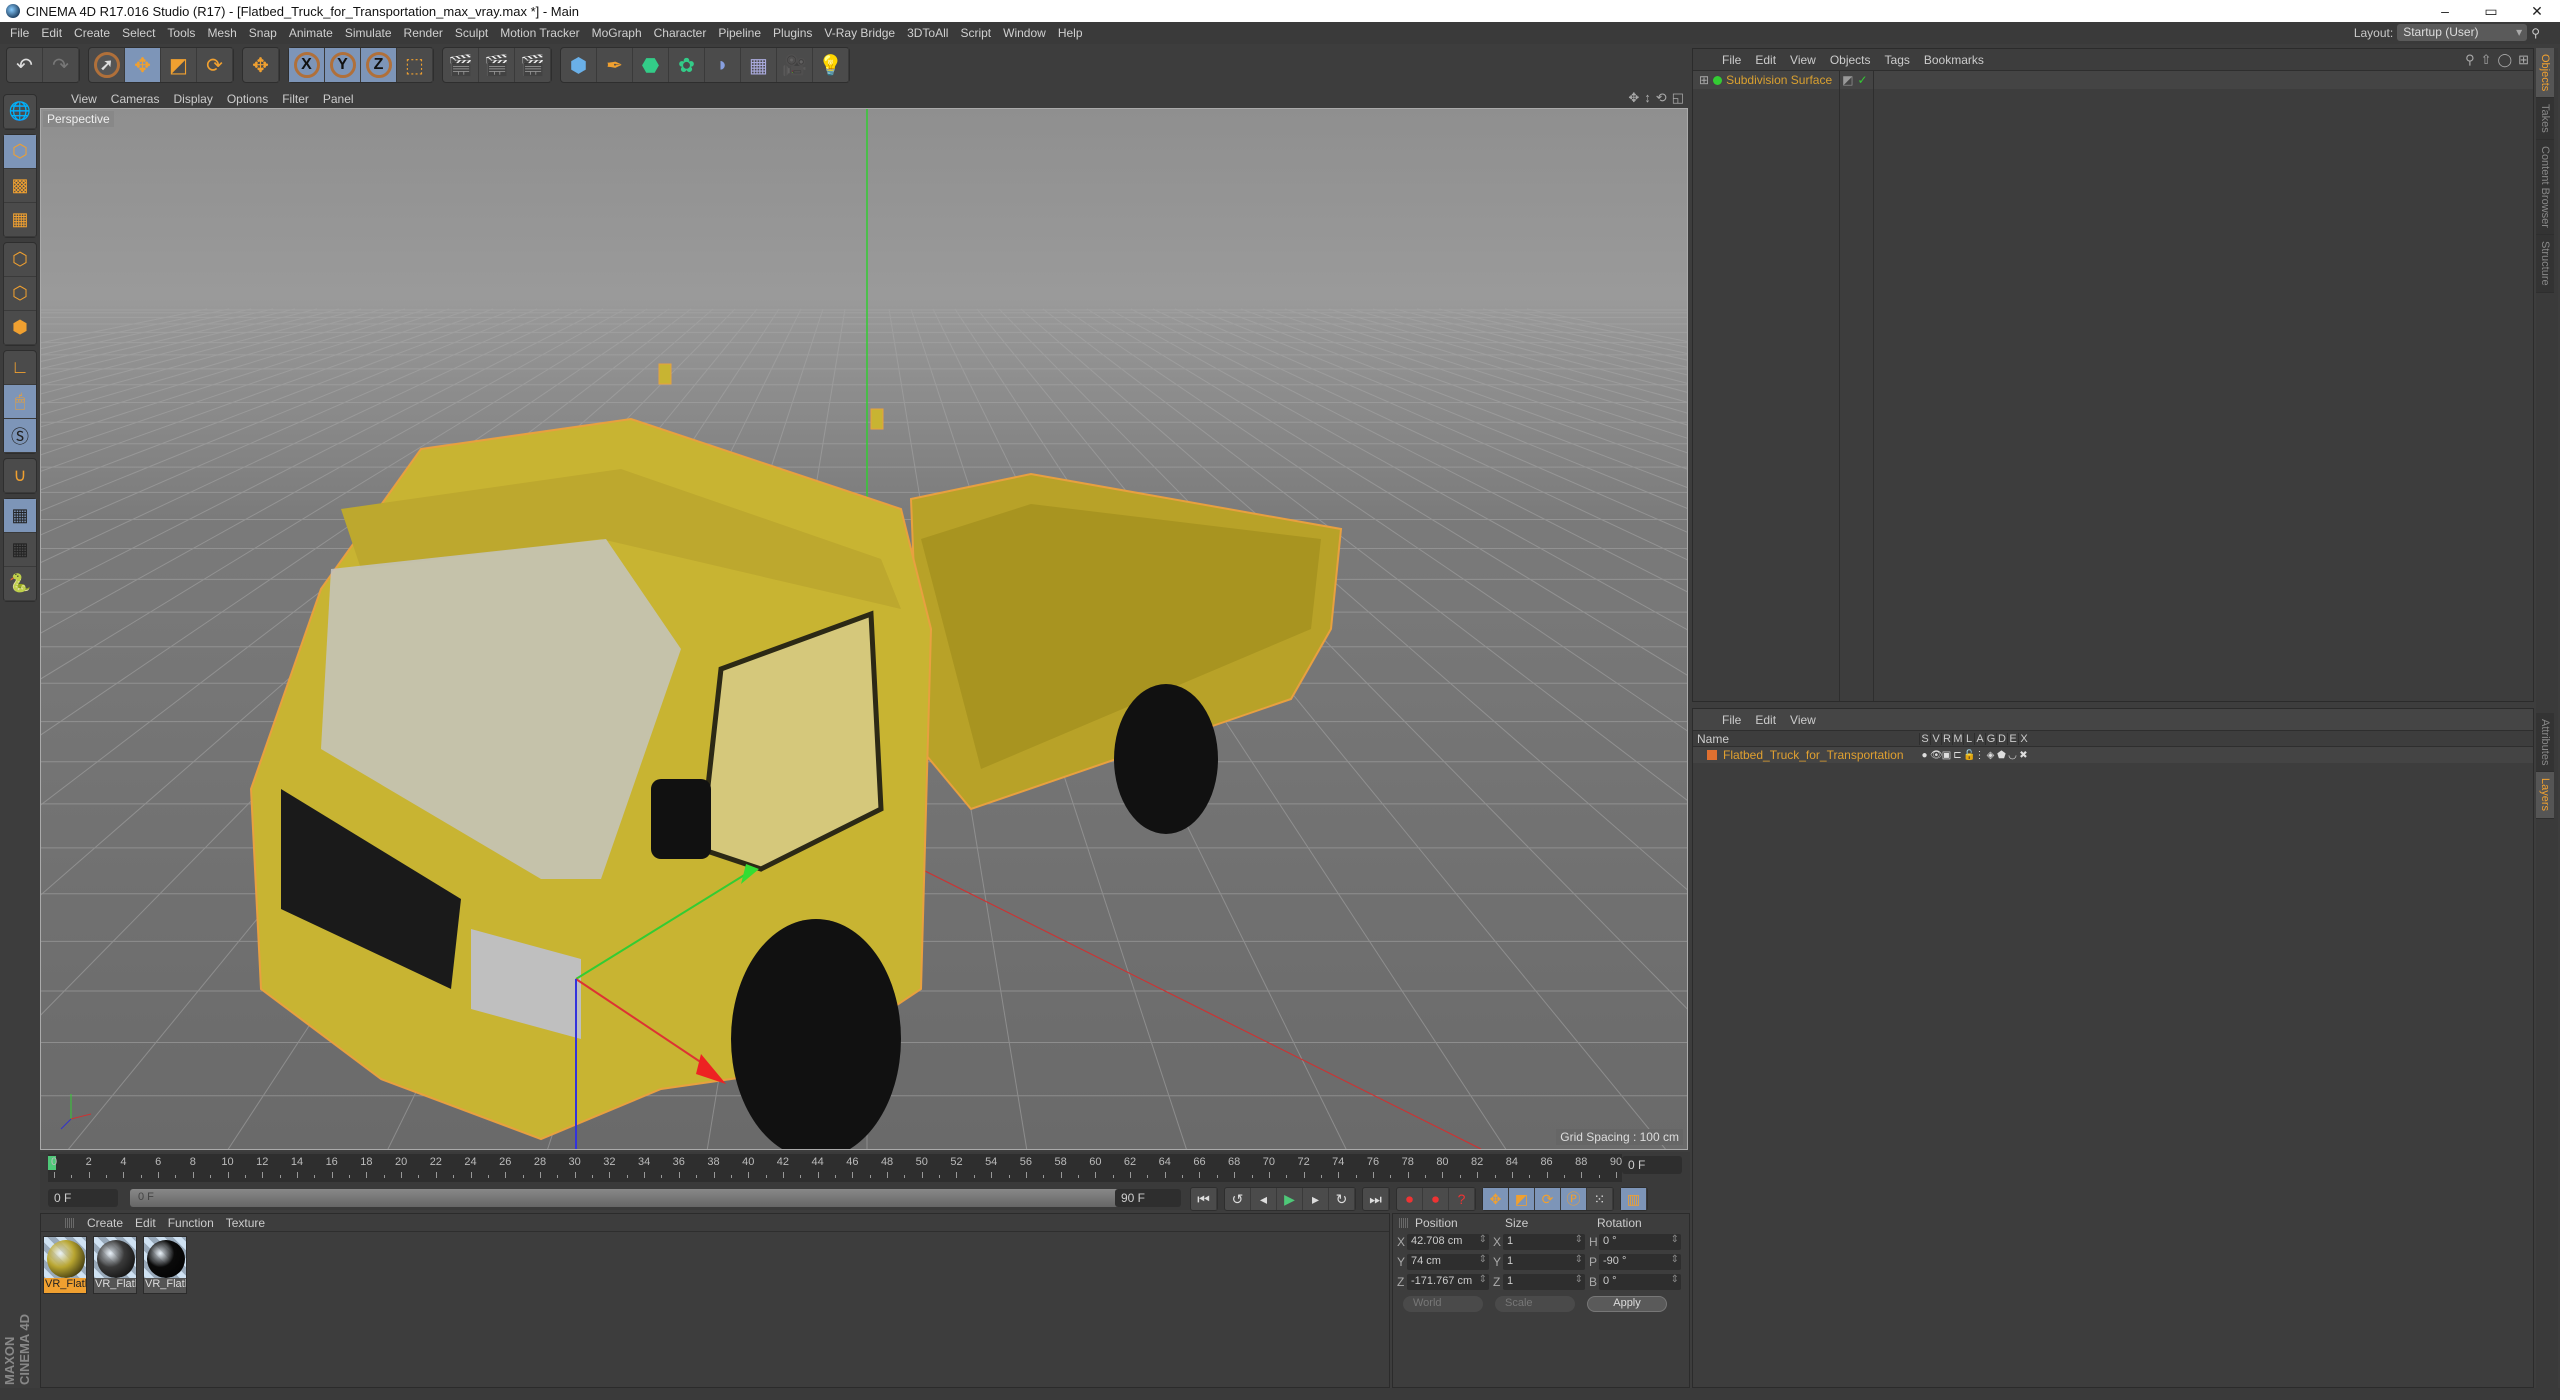 Image resolution: width=2560 pixels, height=1400 pixels. What do you see at coordinates (20, 476) in the screenshot?
I see `magnet-button: ∪` at bounding box center [20, 476].